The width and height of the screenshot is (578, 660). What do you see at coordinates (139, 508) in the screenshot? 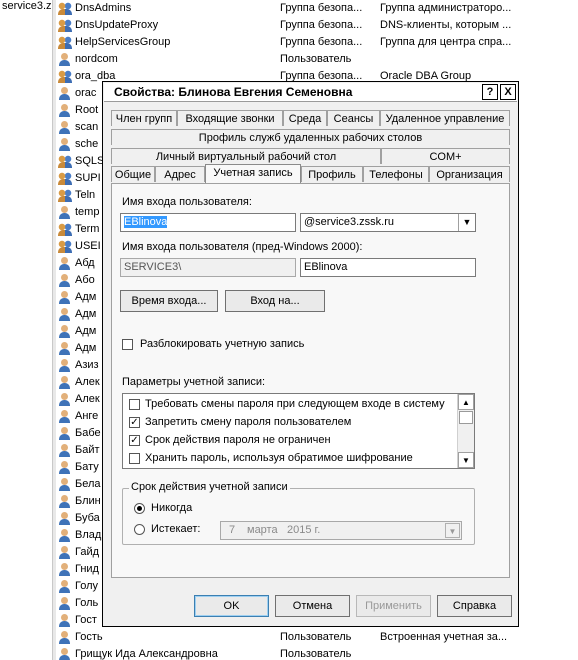
I see `never-radio` at bounding box center [139, 508].